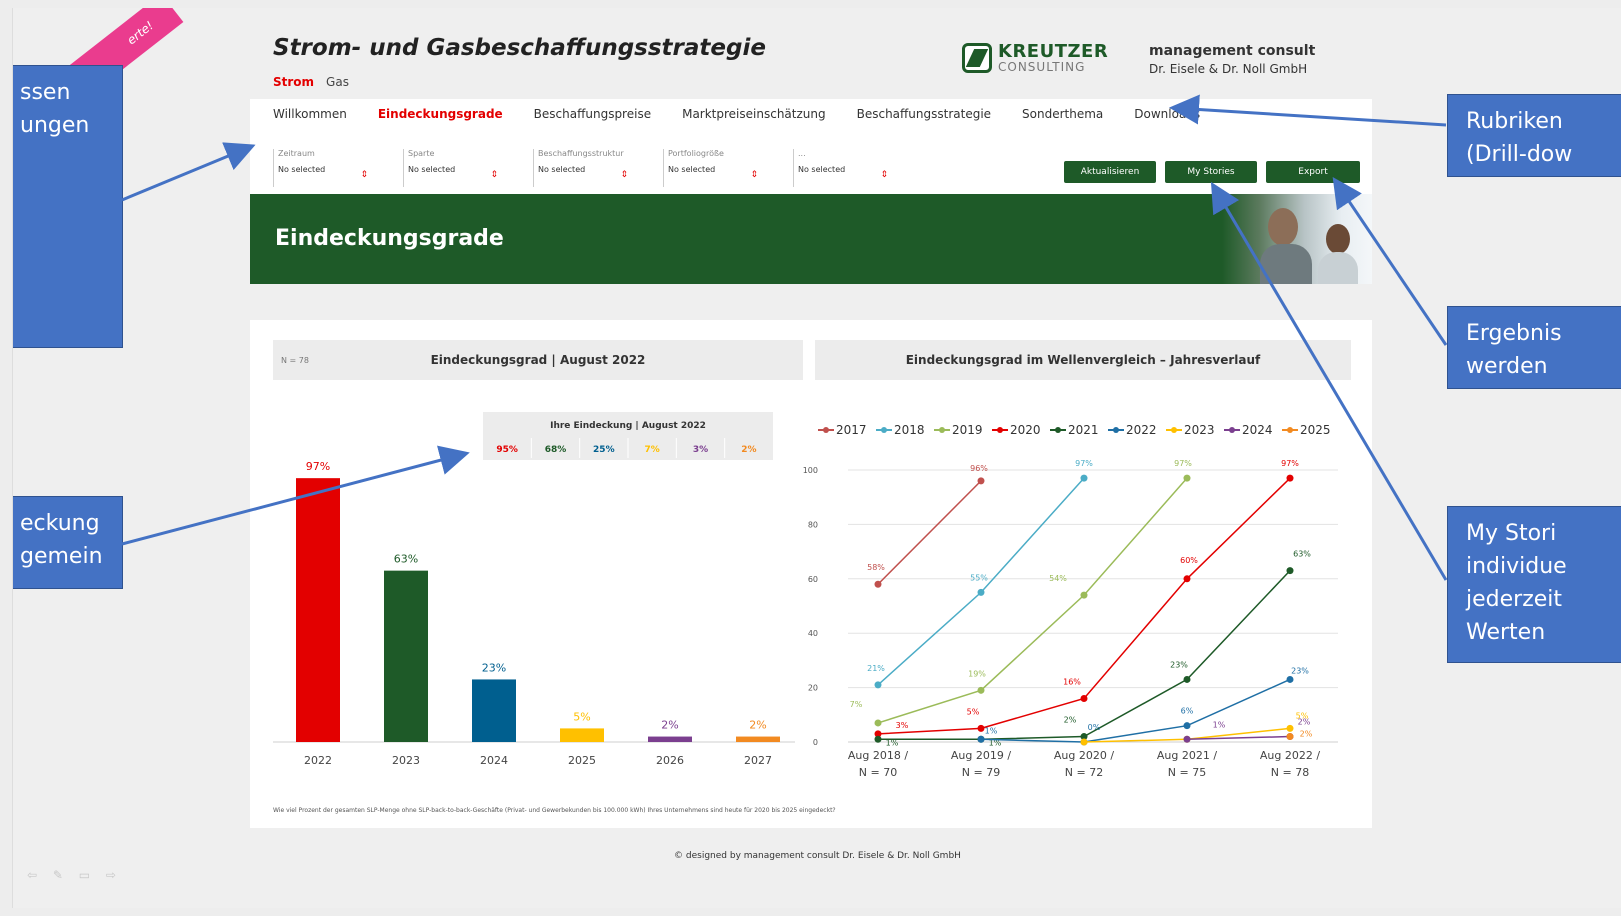 The image size is (1621, 916). I want to click on point-data-label: 60%, so click(1189, 560).